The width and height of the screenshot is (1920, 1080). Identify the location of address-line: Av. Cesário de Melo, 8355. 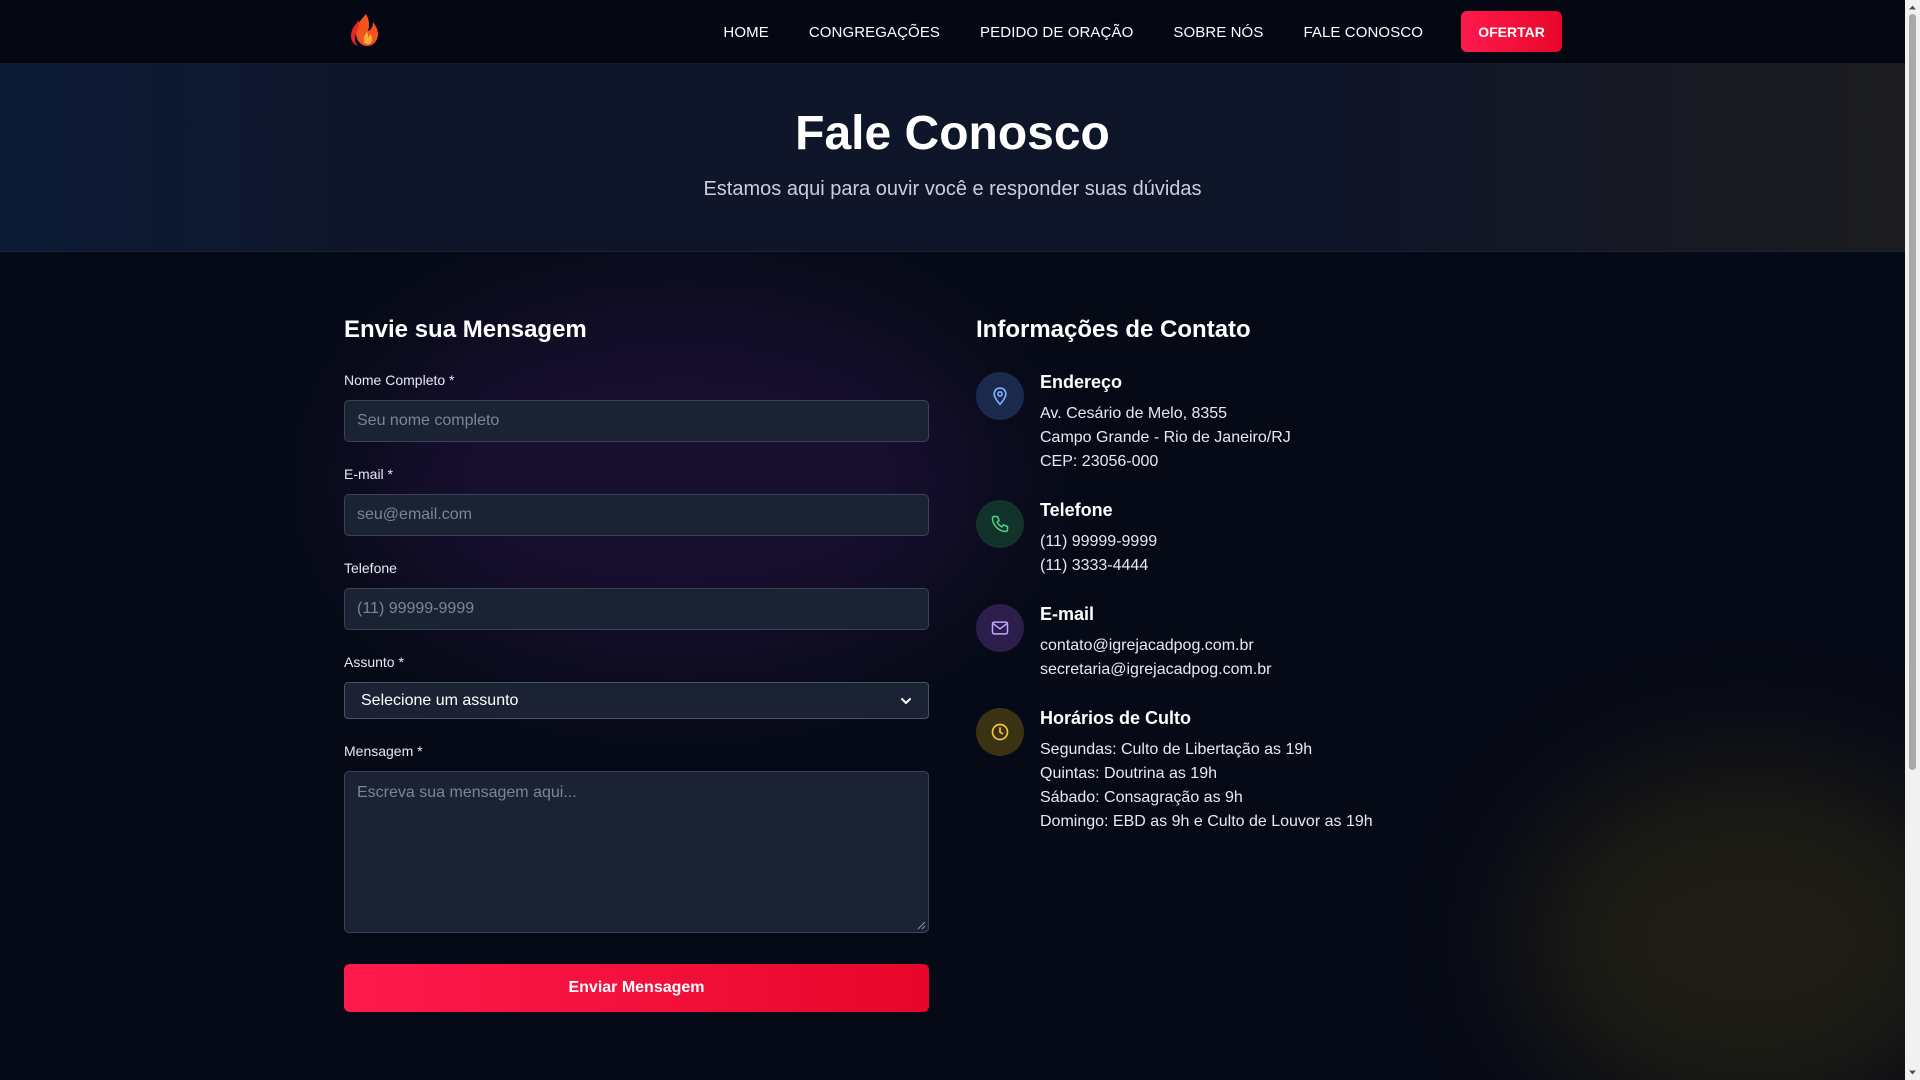
(1134, 413).